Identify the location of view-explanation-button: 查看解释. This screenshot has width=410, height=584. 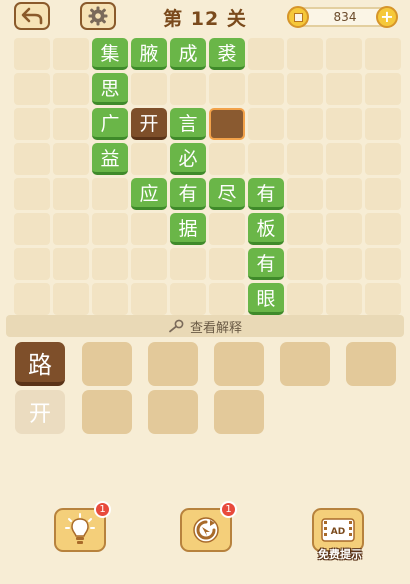
(205, 326).